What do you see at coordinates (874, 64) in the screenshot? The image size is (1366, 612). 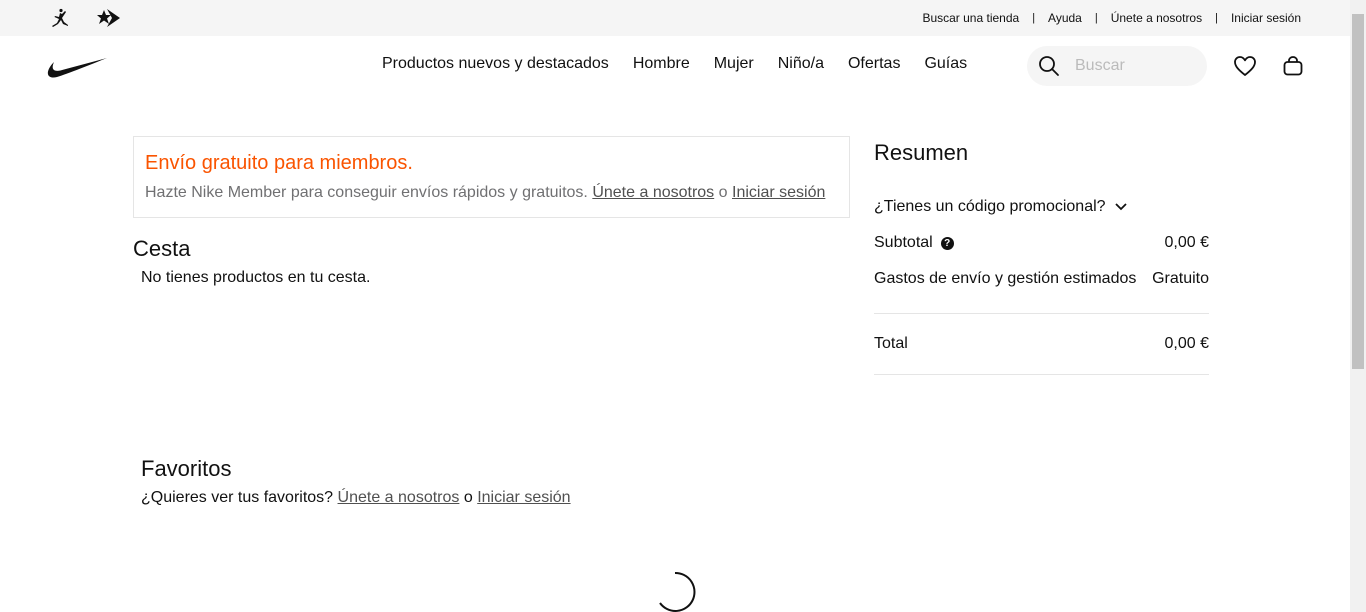 I see `menu-item-sale: Ofertas` at bounding box center [874, 64].